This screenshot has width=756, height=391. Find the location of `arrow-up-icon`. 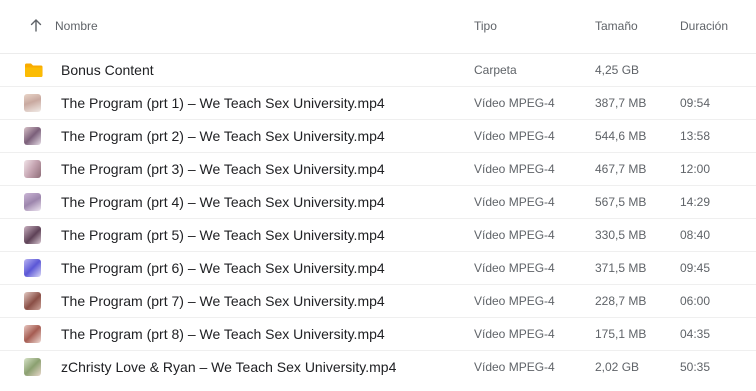

arrow-up-icon is located at coordinates (36, 25).